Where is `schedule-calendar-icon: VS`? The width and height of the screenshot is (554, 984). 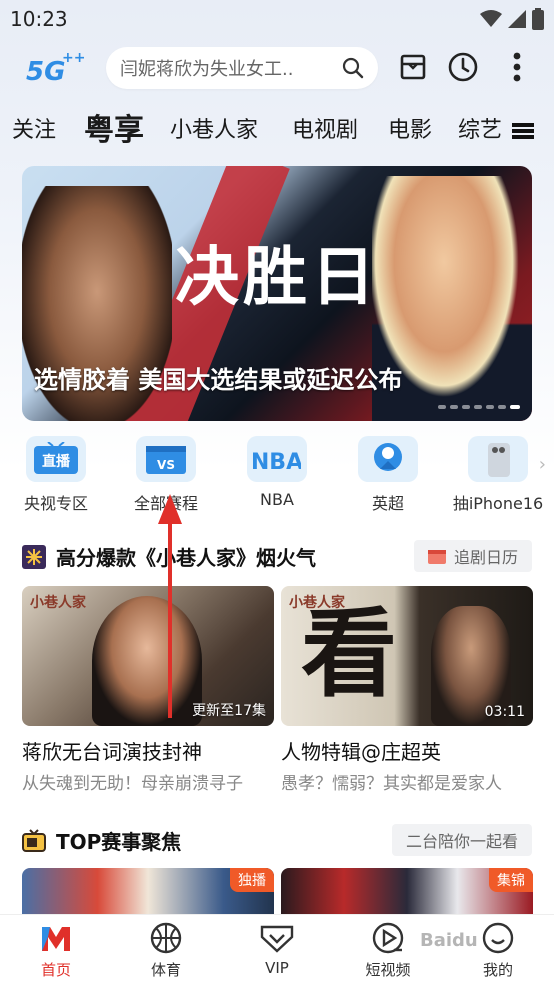 schedule-calendar-icon: VS is located at coordinates (166, 459).